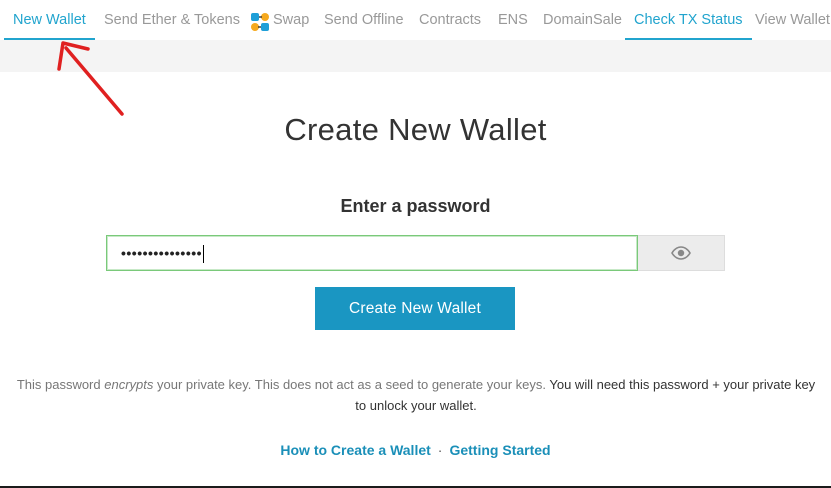 This screenshot has height=488, width=831. I want to click on create-new-wallet-button: Create New Wallet, so click(415, 308).